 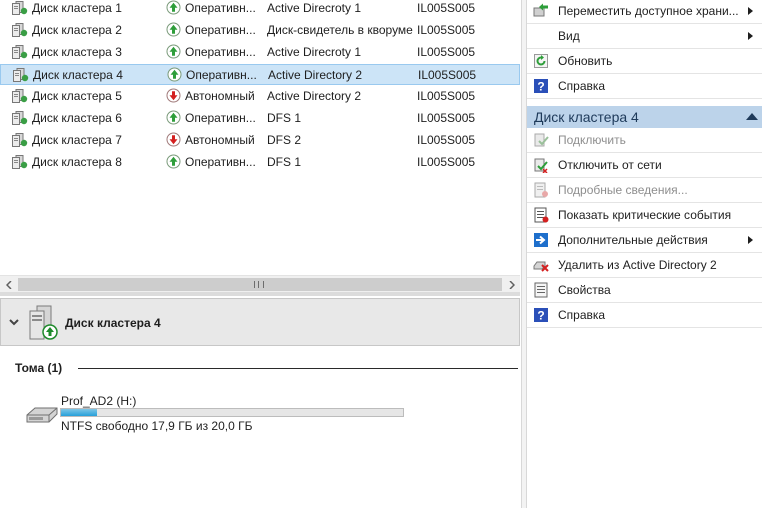 What do you see at coordinates (260, 322) in the screenshot?
I see `details-header: Диск кластера 4` at bounding box center [260, 322].